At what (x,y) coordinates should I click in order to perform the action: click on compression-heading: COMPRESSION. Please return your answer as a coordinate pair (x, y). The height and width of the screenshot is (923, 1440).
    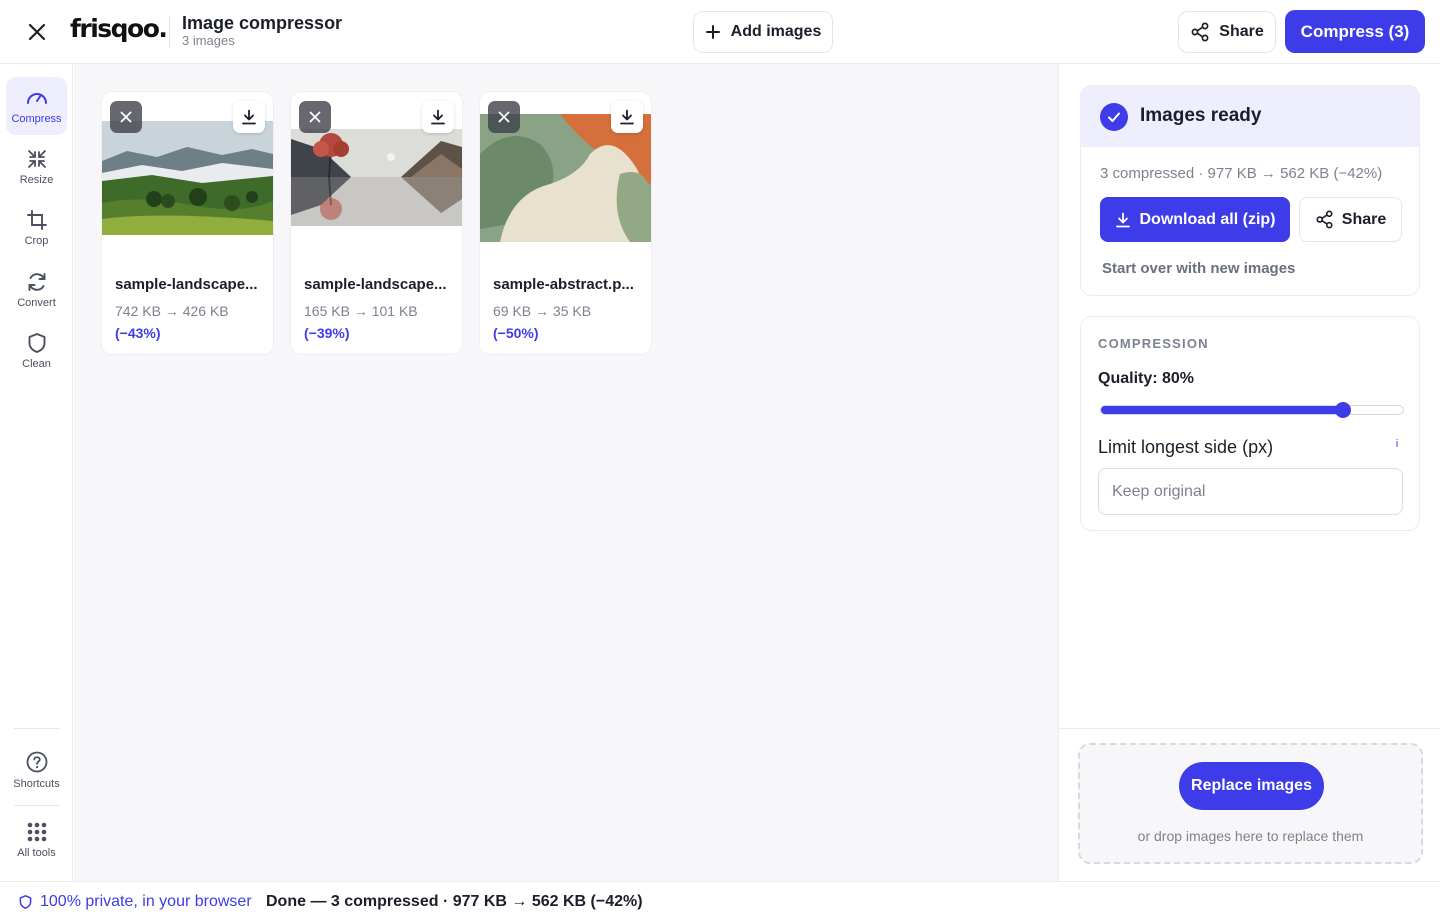
    Looking at the image, I should click on (1153, 343).